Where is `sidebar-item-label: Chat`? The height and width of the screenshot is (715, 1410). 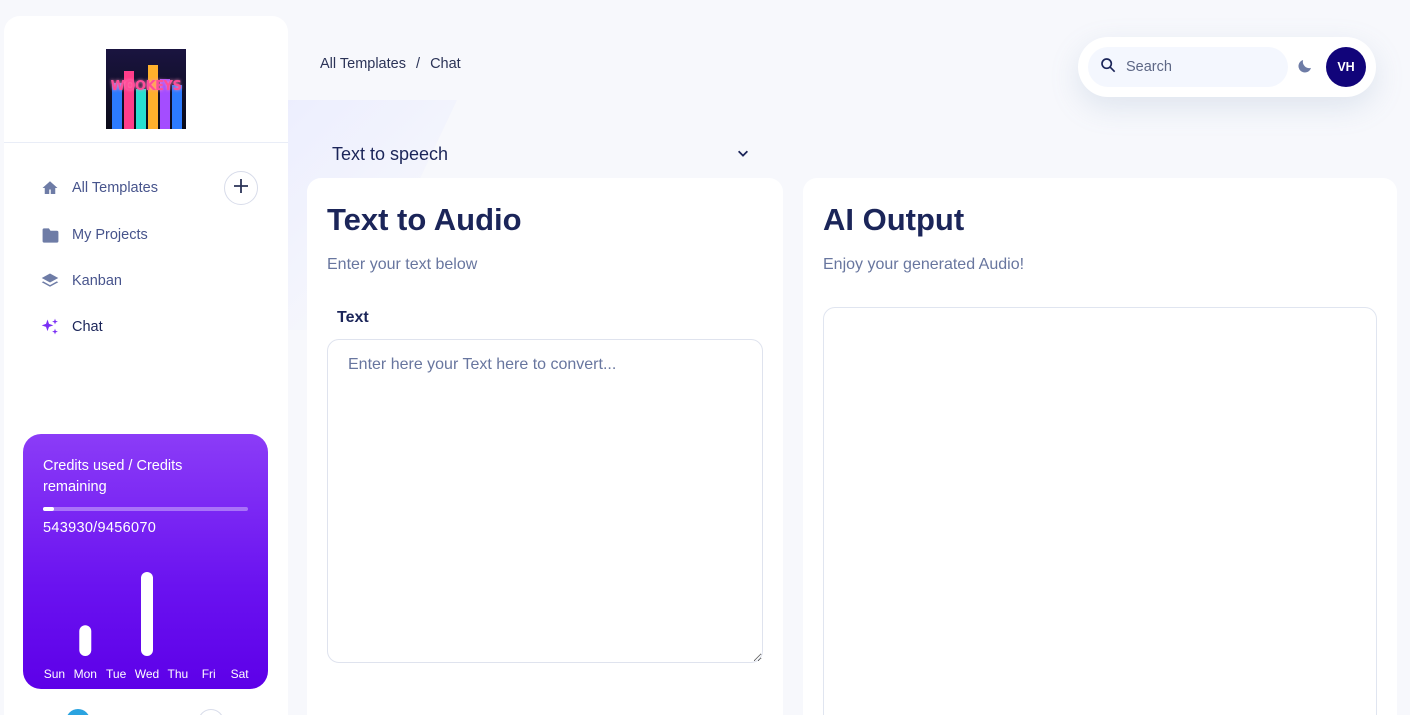
sidebar-item-label: Chat is located at coordinates (87, 327).